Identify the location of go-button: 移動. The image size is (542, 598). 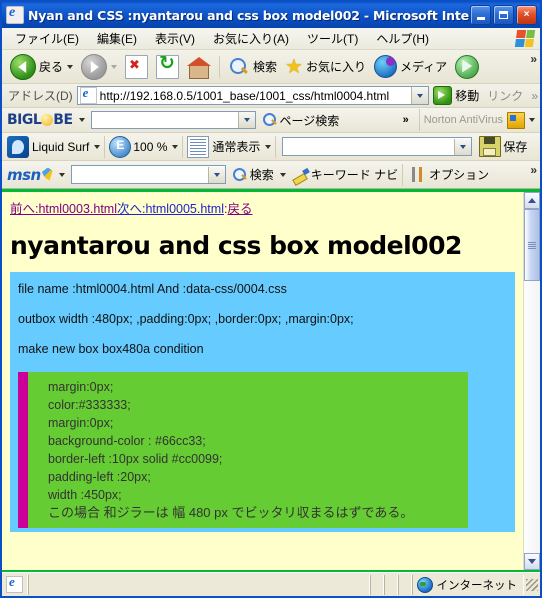
(456, 95).